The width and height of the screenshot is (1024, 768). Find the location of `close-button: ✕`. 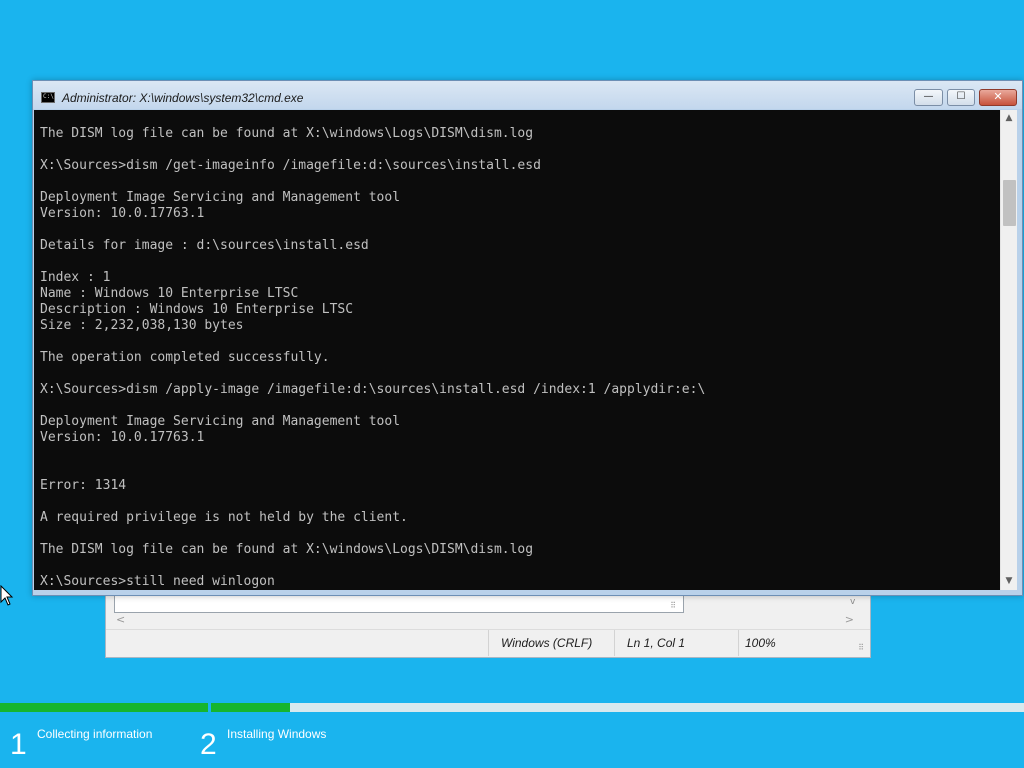

close-button: ✕ is located at coordinates (998, 97).